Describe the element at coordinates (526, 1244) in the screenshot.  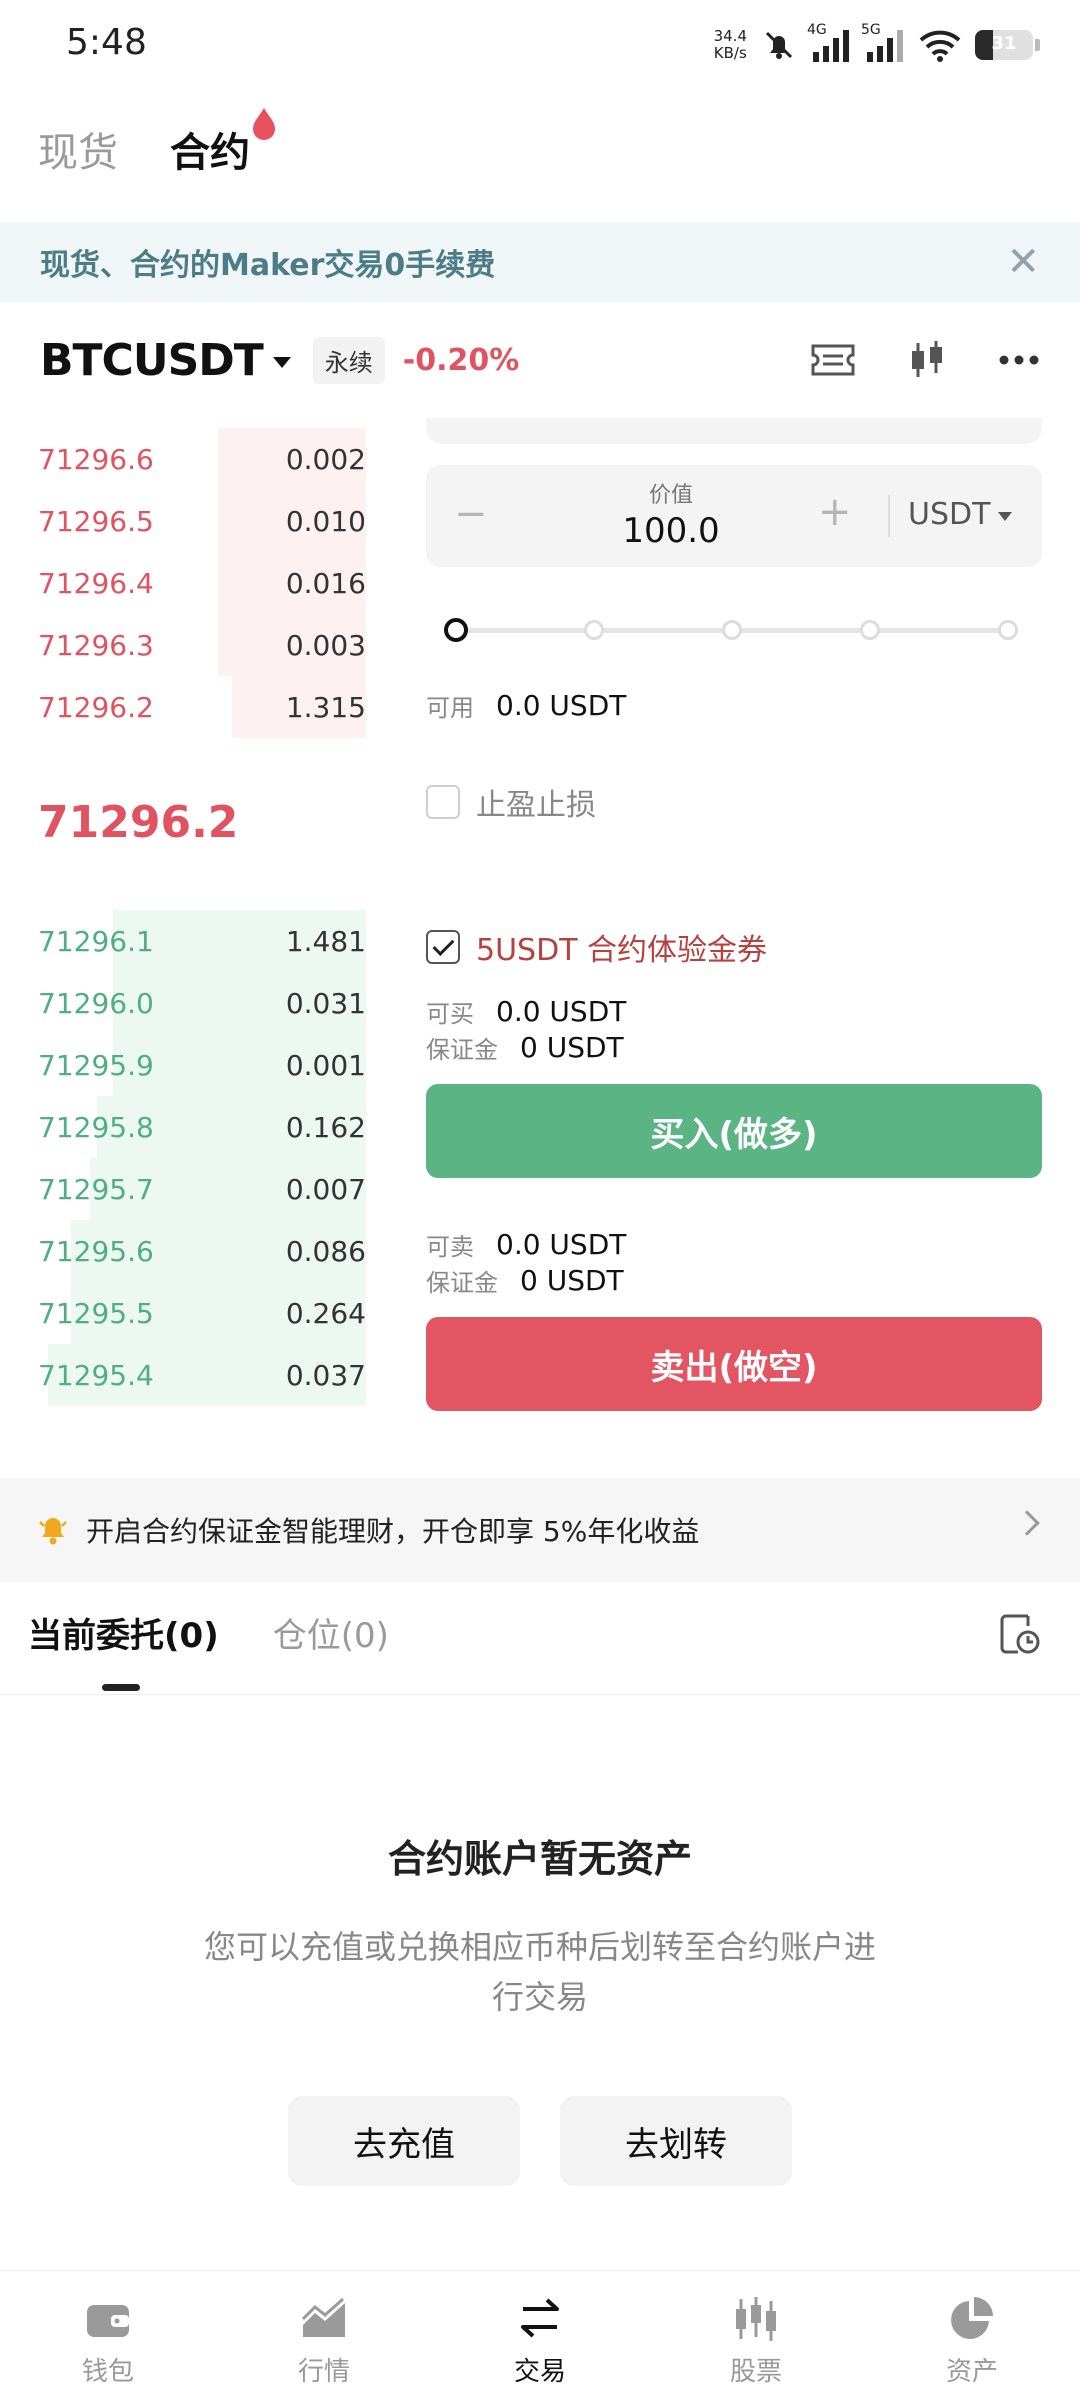
I see `sell-available: 可卖 0.0 USDT` at that location.